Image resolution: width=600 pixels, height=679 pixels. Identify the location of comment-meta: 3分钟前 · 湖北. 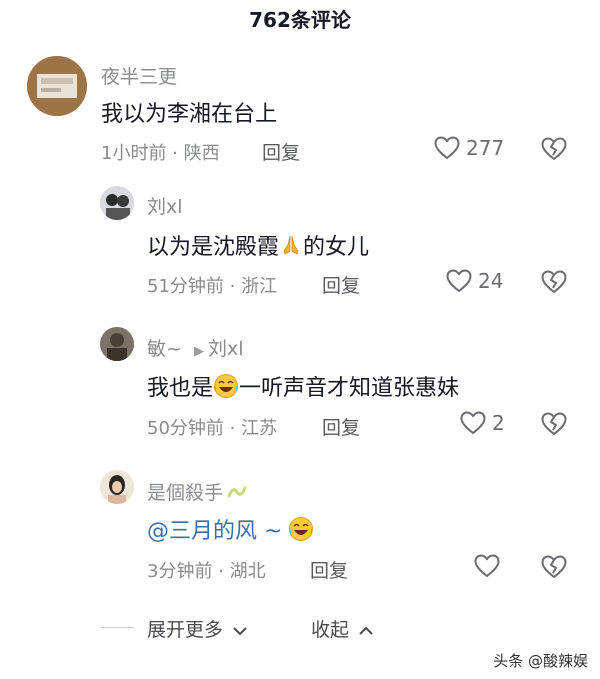
(206, 571).